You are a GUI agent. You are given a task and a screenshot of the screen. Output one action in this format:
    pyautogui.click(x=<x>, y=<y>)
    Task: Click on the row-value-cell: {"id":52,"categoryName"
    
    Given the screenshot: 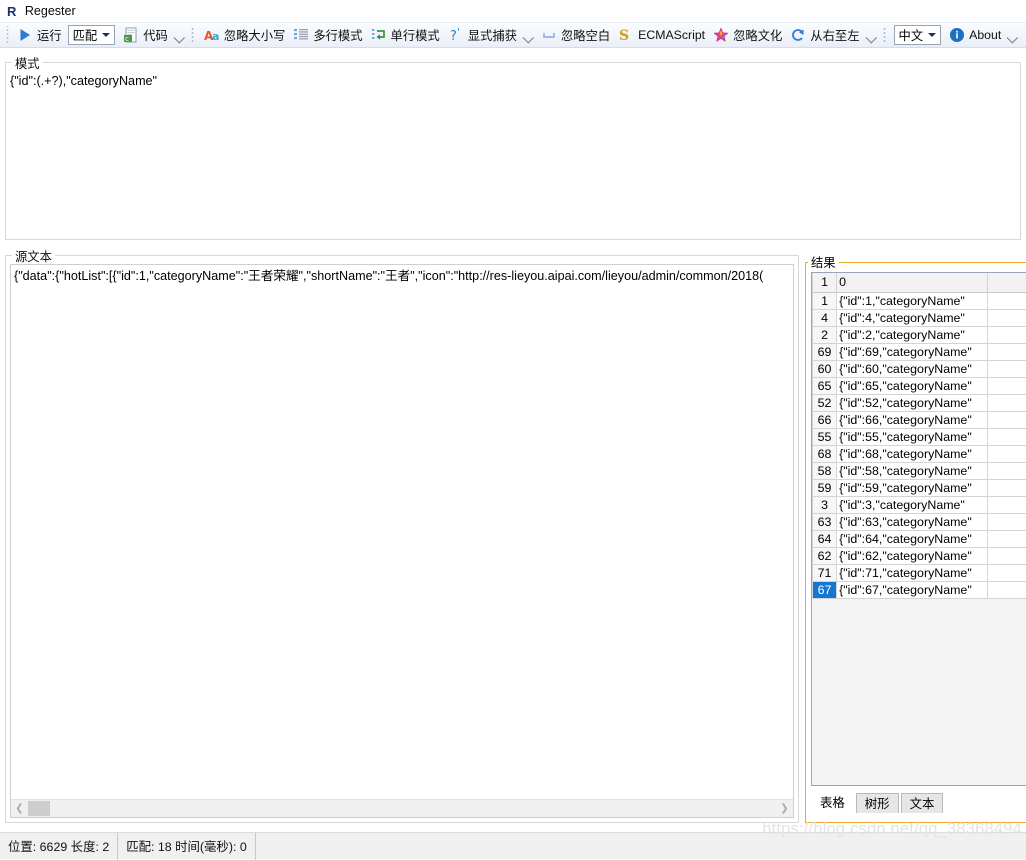 What is the action you would take?
    pyautogui.click(x=912, y=402)
    